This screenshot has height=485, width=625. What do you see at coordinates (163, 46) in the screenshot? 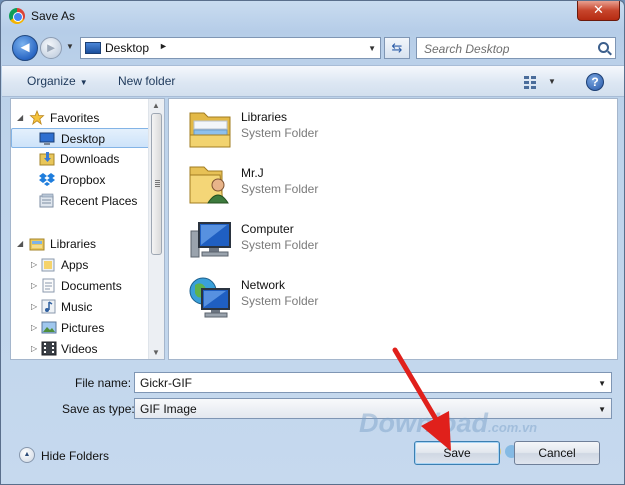
I see `breadcrumb-chevron-icon: ►` at bounding box center [163, 46].